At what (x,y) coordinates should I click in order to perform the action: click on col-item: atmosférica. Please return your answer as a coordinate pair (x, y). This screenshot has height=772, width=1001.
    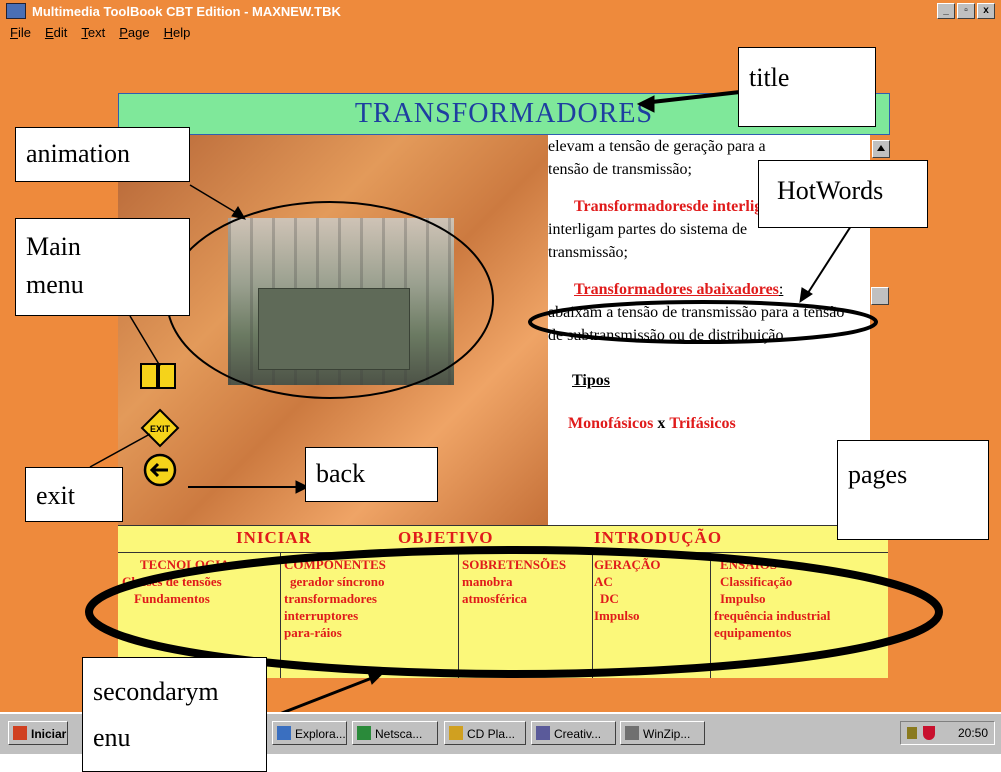
    Looking at the image, I should click on (514, 598).